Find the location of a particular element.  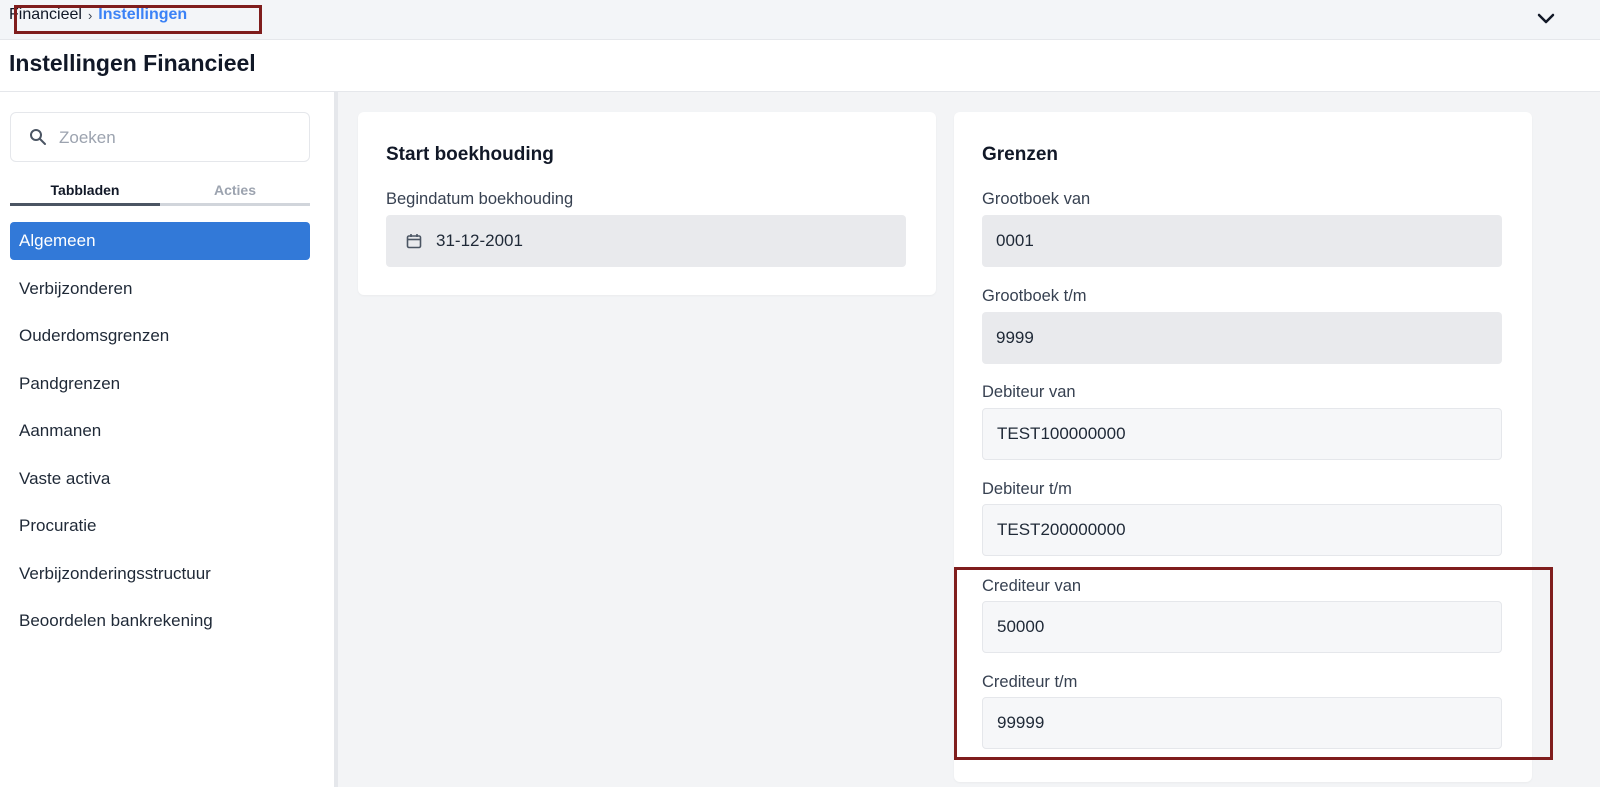

grootboek-van-field: 0001 is located at coordinates (1242, 241).